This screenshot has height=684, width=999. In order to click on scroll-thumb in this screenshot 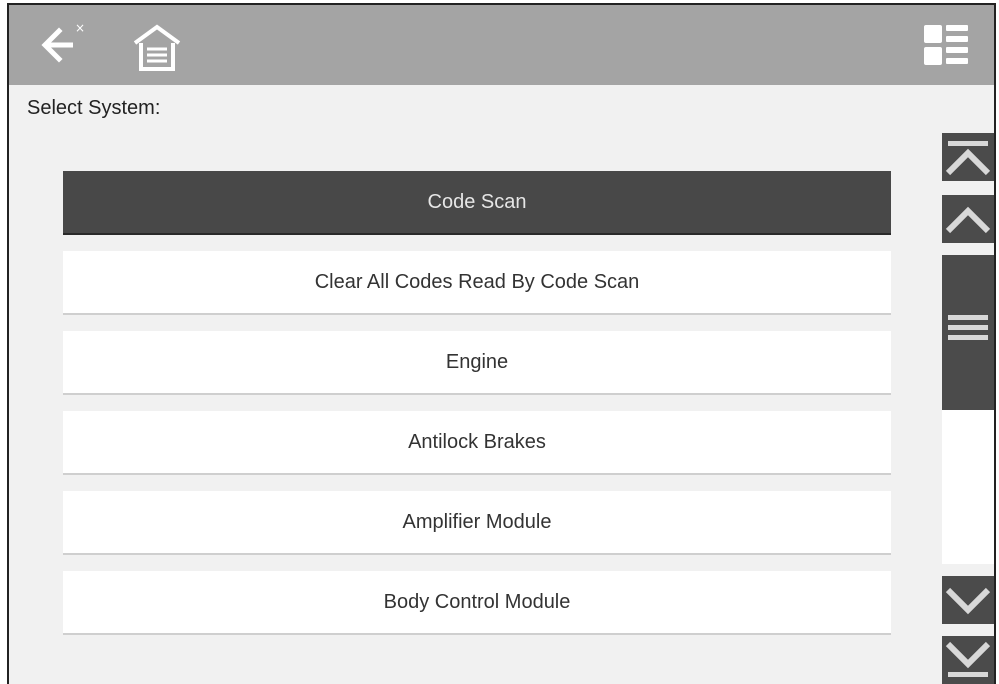, I will do `click(968, 332)`.